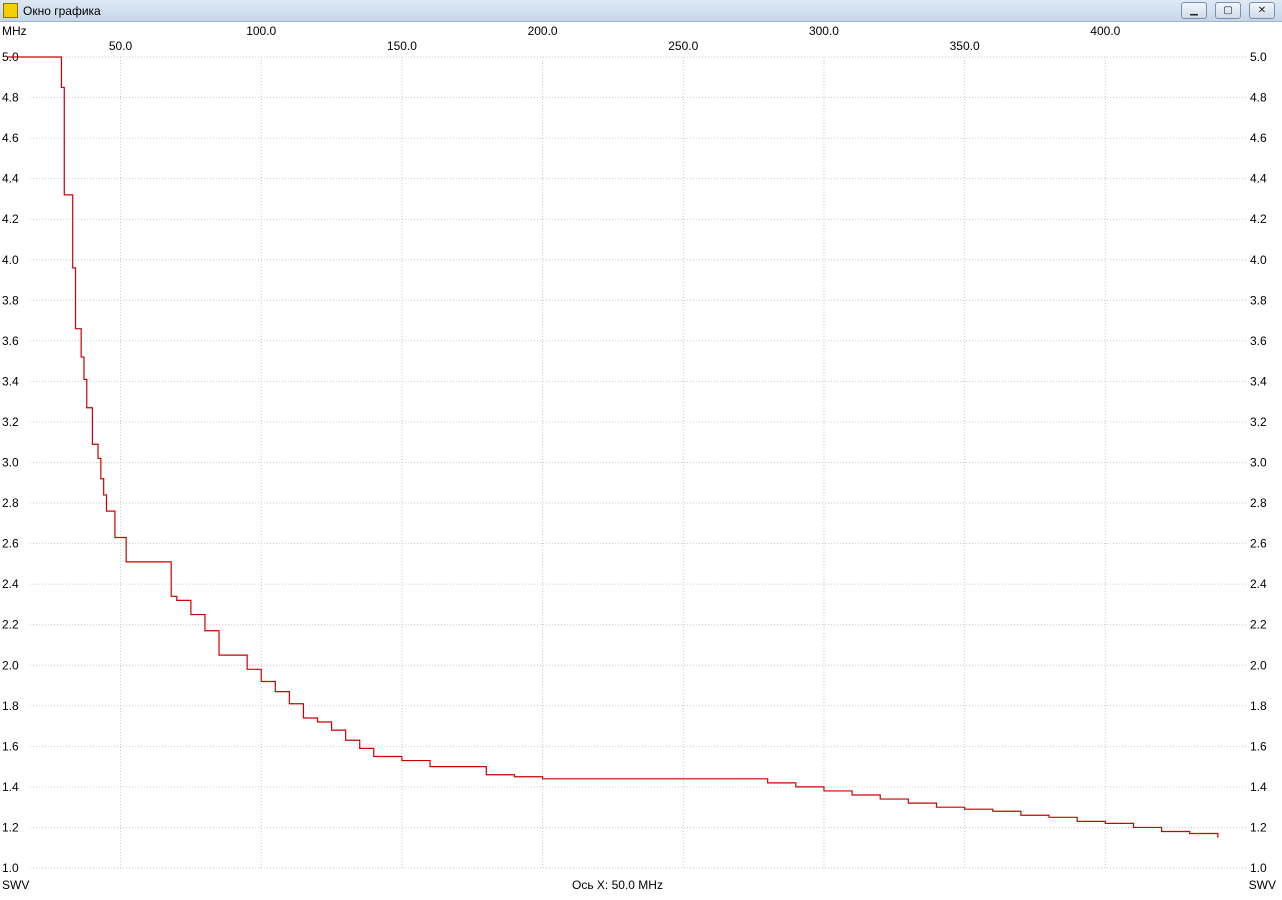  I want to click on y-tick-label-right: 2.2, so click(1258, 625).